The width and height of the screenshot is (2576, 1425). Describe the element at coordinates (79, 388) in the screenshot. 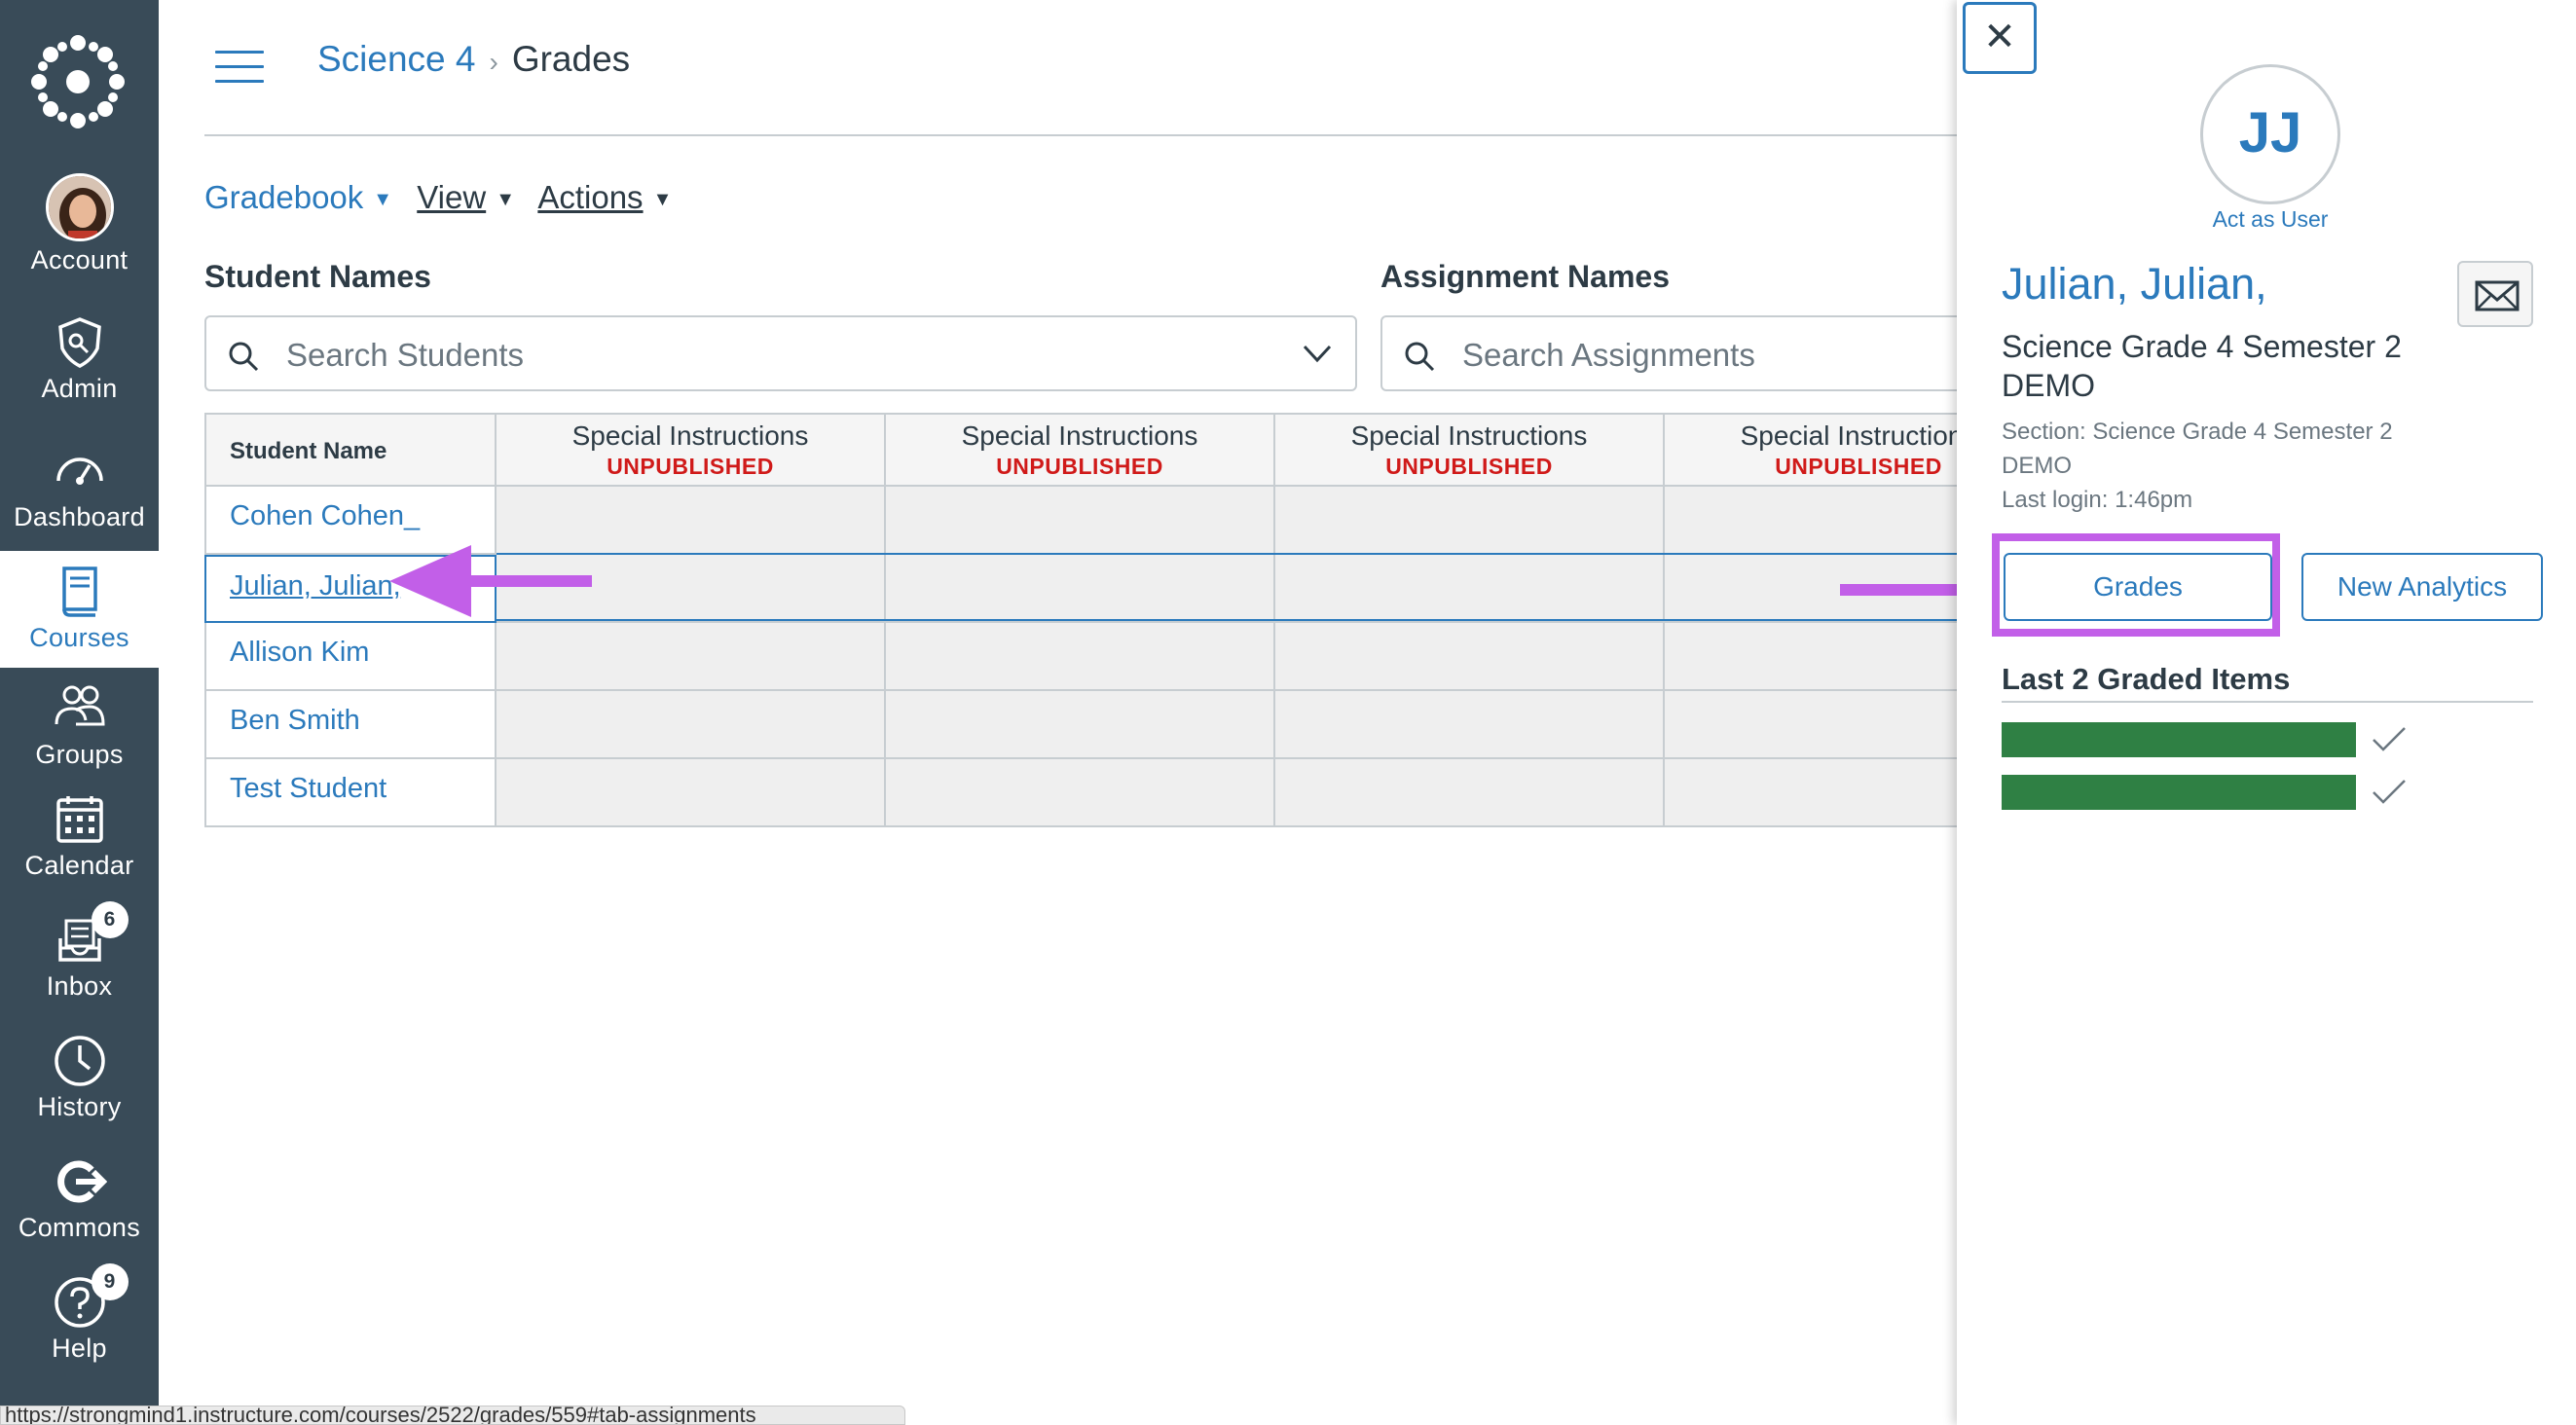

I see `nav-admin-label: Admin` at that location.